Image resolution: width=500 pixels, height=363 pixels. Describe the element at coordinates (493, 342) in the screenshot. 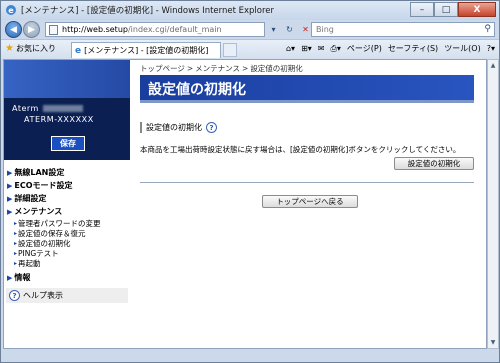

I see `scroll-down-icon: ▼` at that location.